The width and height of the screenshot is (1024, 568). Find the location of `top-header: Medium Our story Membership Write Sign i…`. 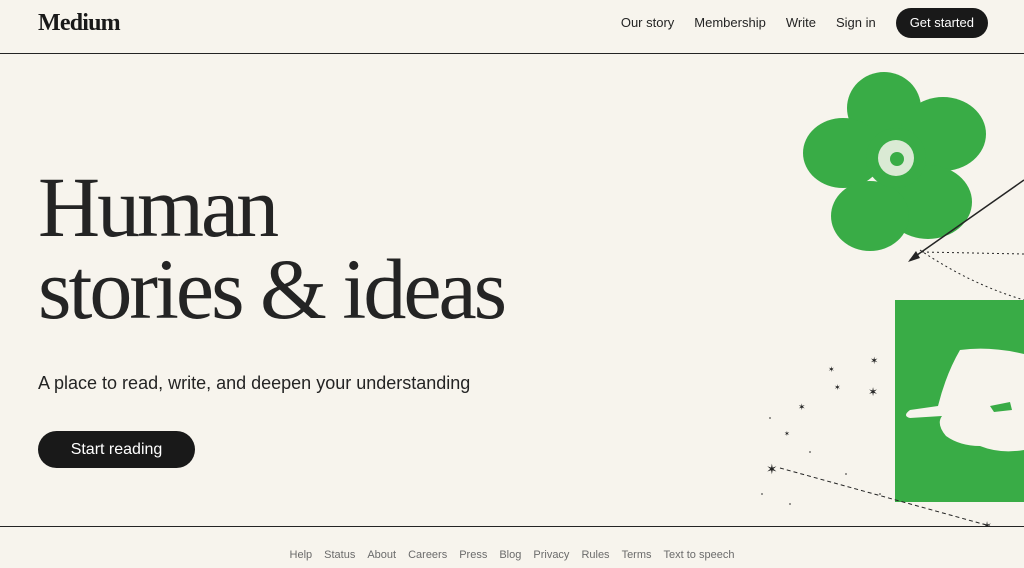

top-header: Medium Our story Membership Write Sign i… is located at coordinates (512, 27).